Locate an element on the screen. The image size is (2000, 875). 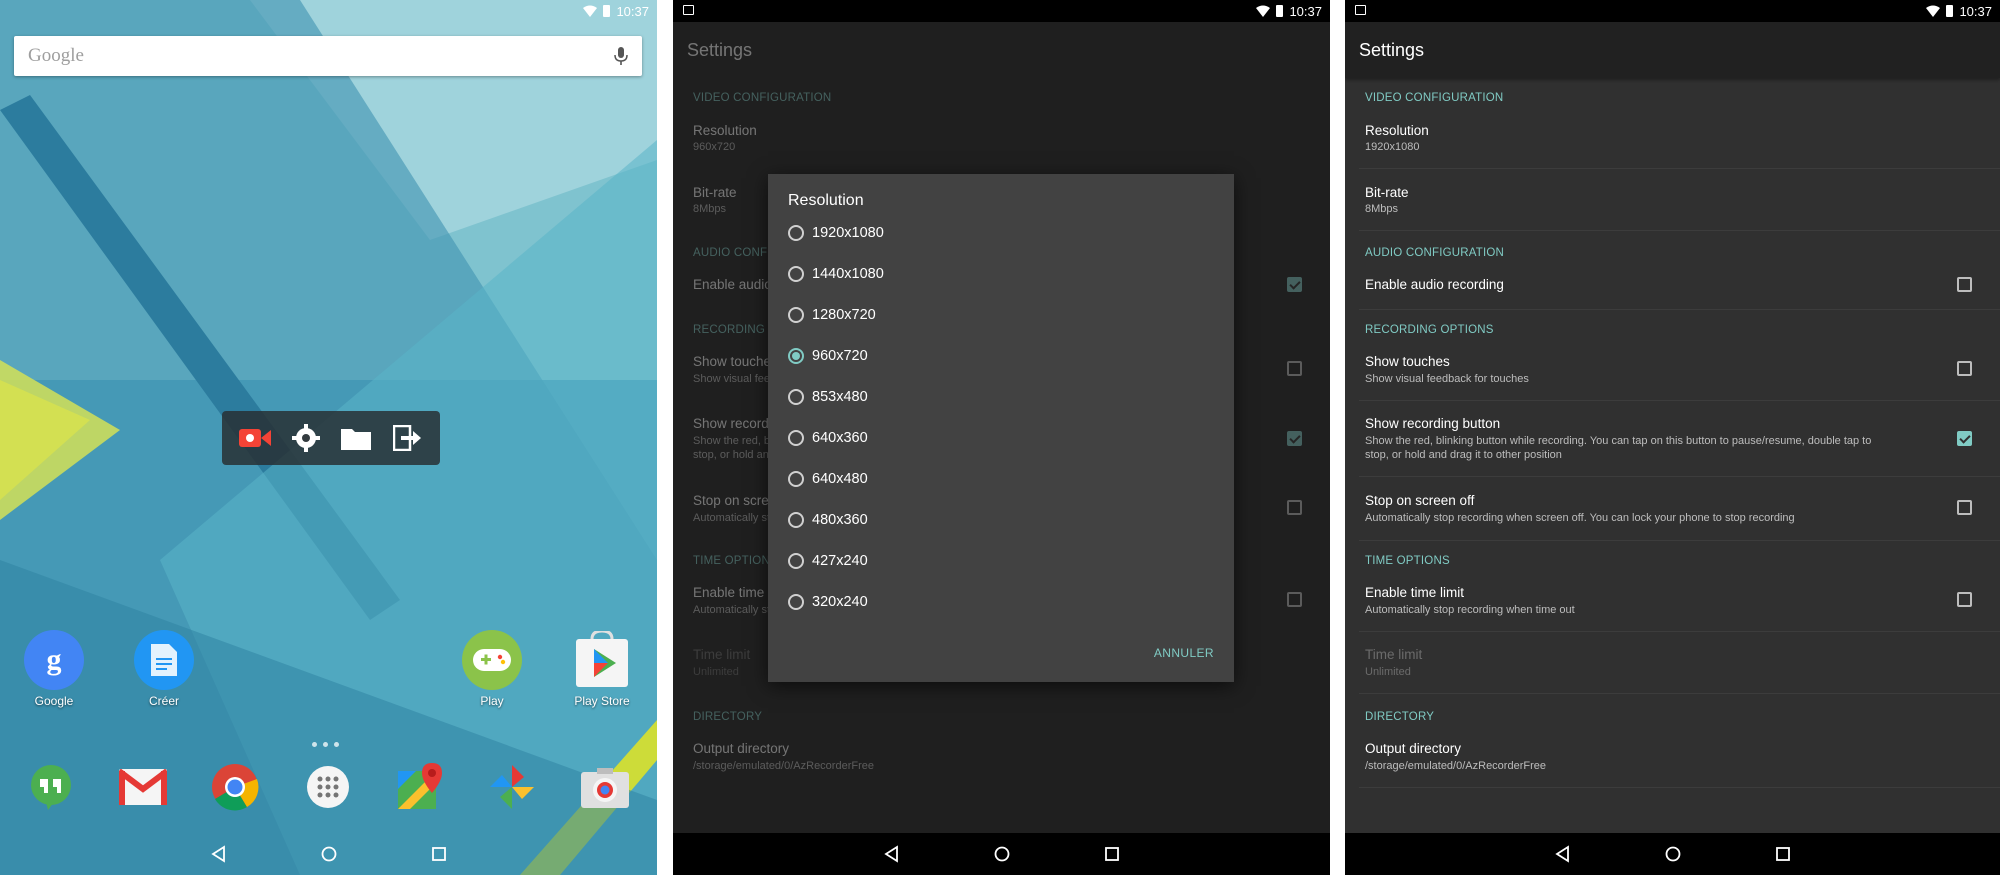
pref-screenoff-title: Stop on screen off is located at coordinates (1420, 500).